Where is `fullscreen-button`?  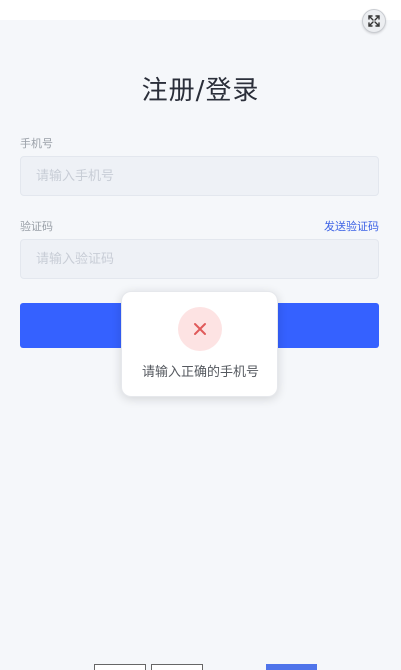 fullscreen-button is located at coordinates (374, 21).